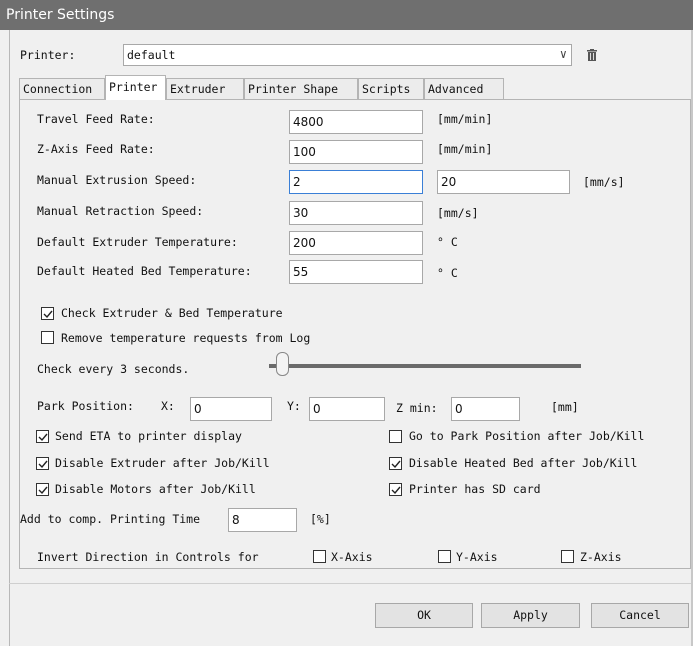 The height and width of the screenshot is (646, 693). I want to click on invert-y-checkbox, so click(444, 556).